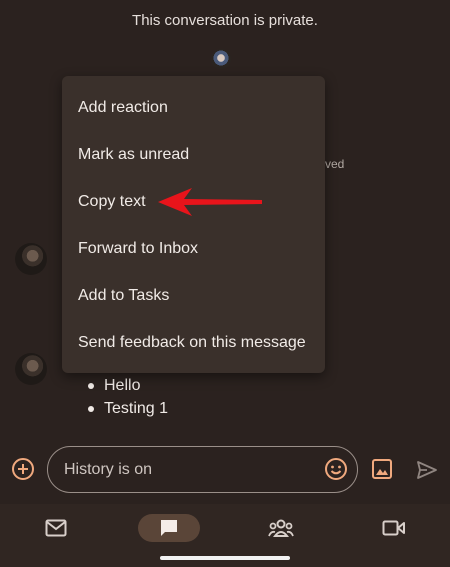 Image resolution: width=450 pixels, height=567 pixels. I want to click on mail-icon, so click(56, 528).